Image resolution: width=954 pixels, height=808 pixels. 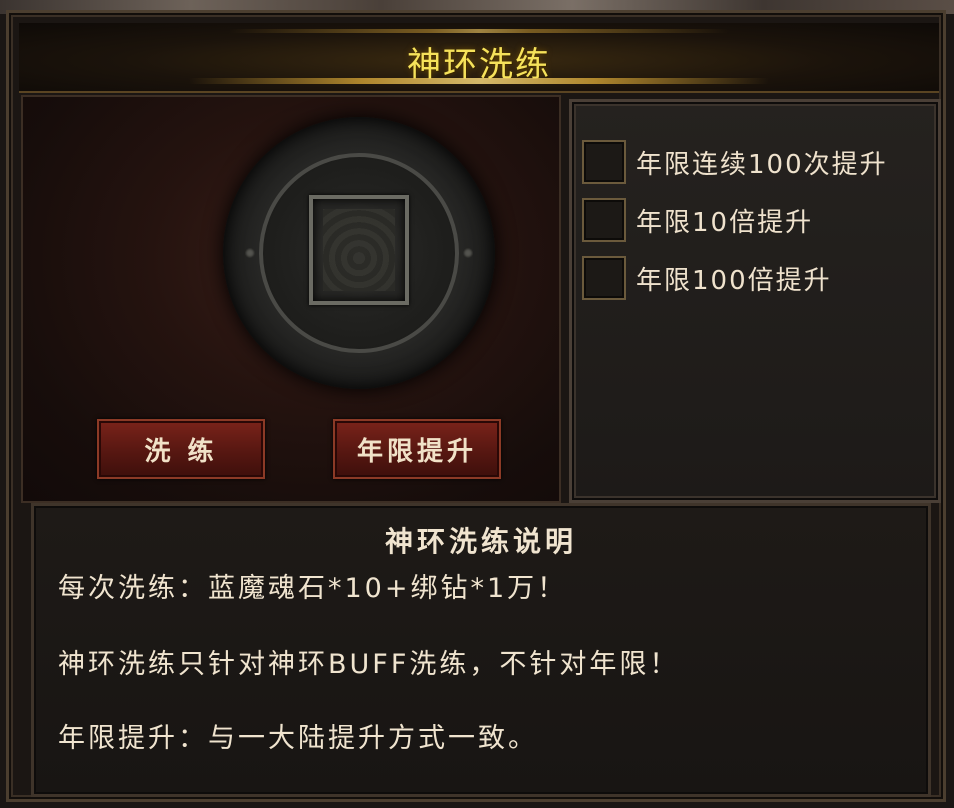 I want to click on ring-disc, so click(x=359, y=253).